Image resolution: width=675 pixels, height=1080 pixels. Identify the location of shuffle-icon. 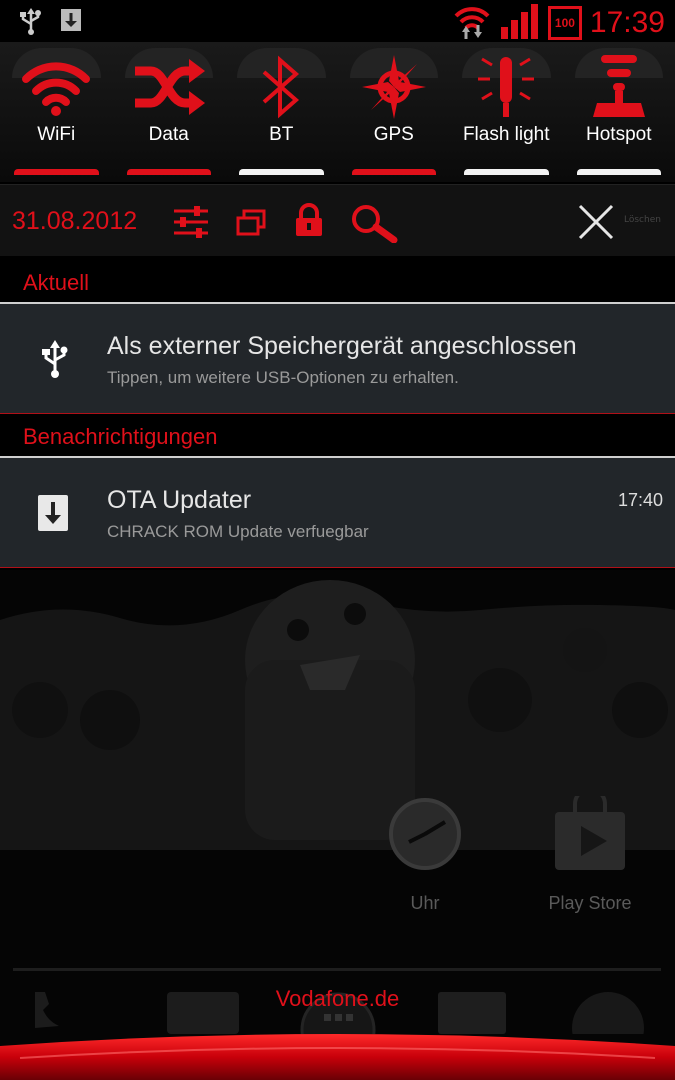
(169, 87).